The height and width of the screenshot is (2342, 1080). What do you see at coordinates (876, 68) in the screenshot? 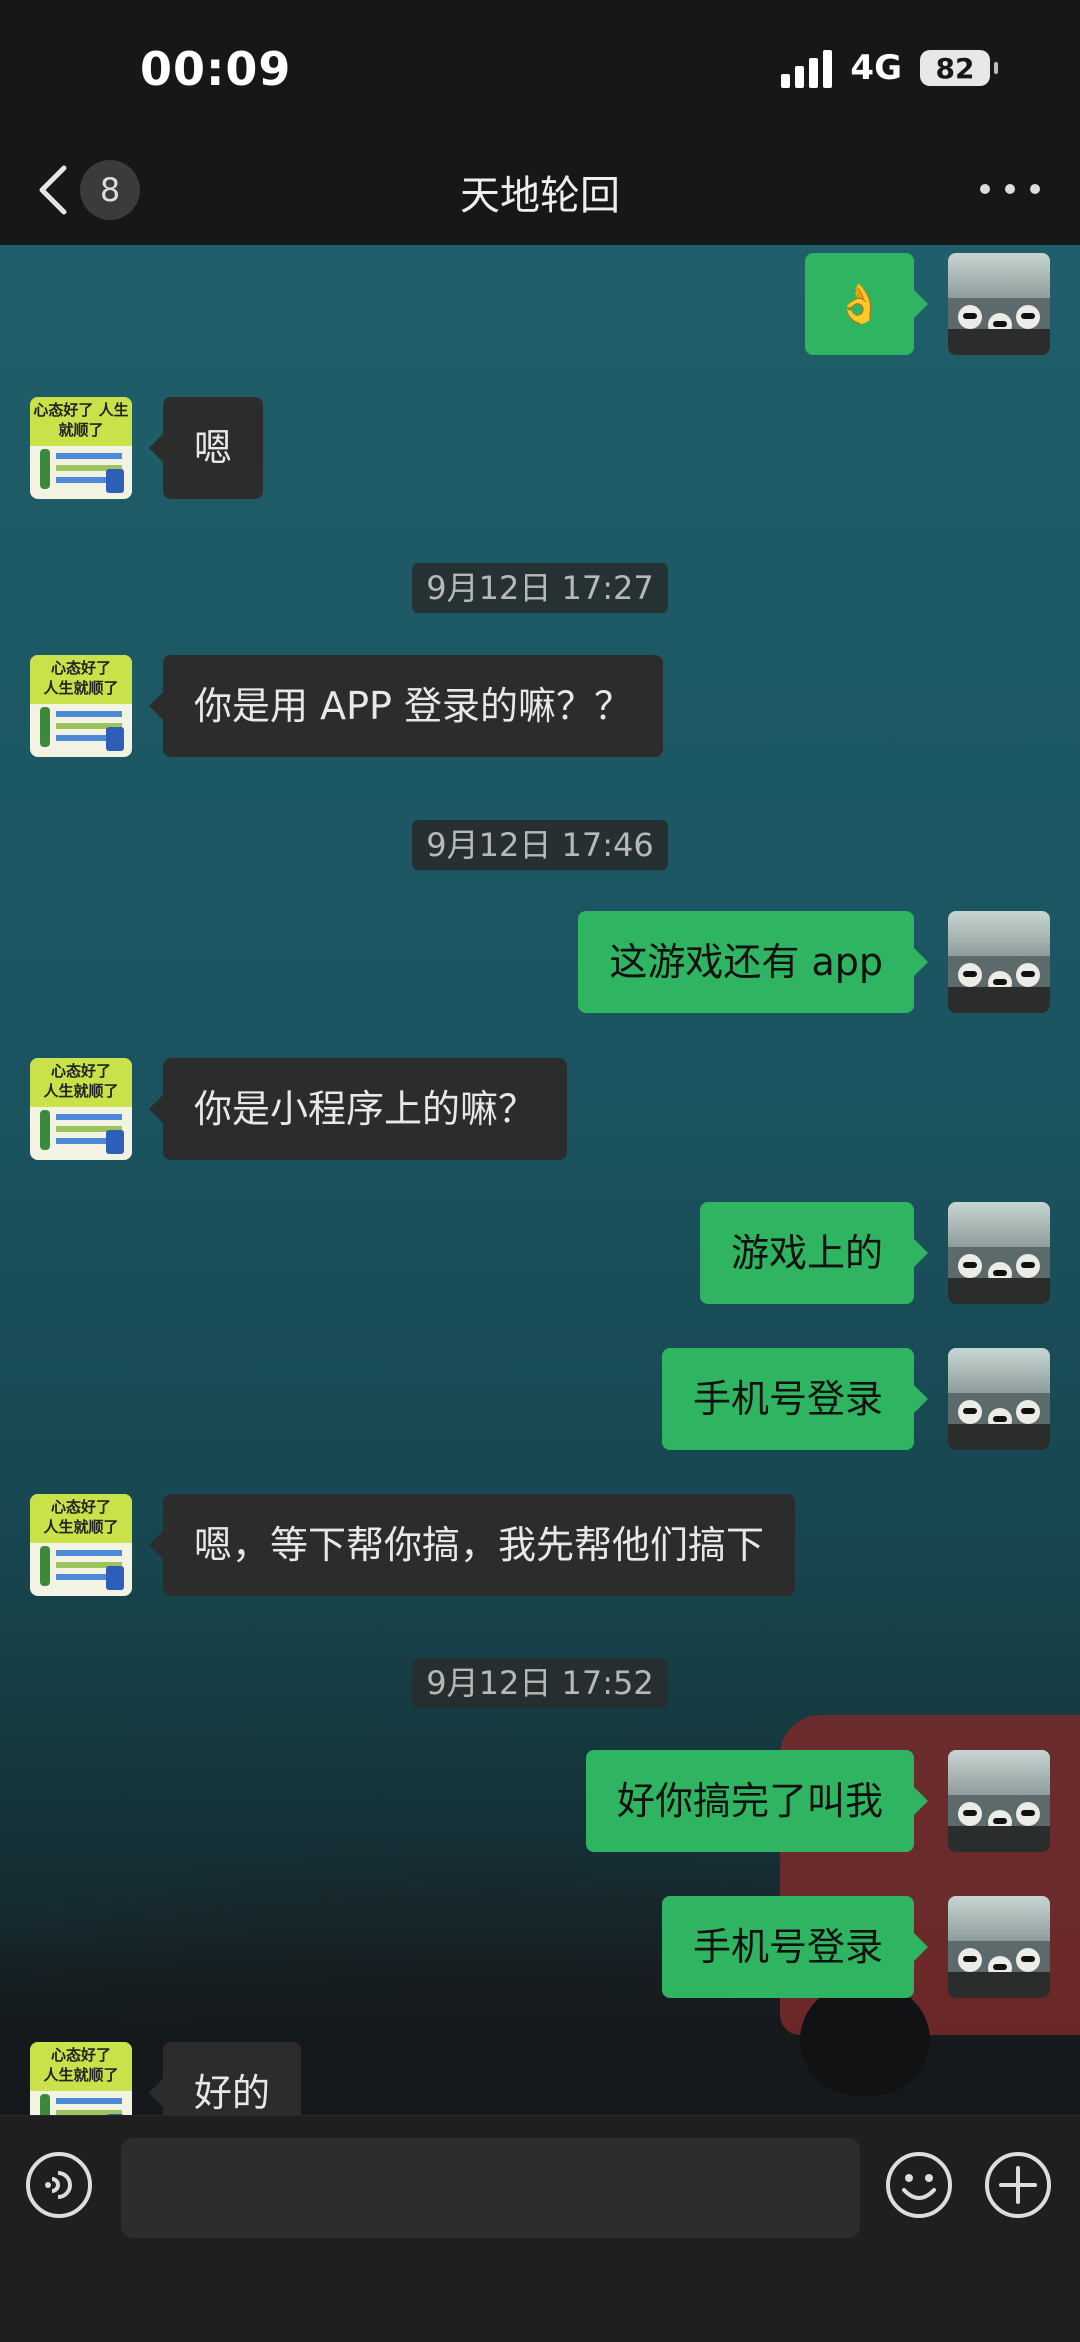
I see `network-type: 4G` at bounding box center [876, 68].